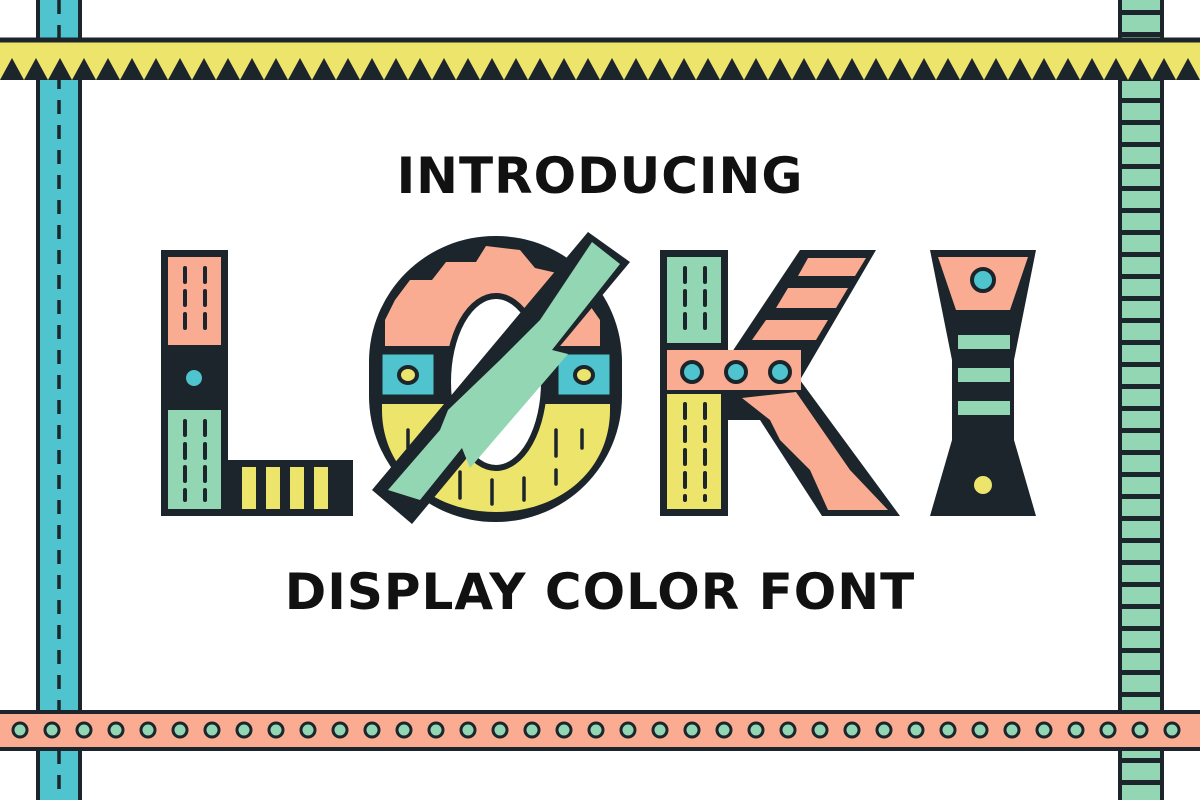 The width and height of the screenshot is (1200, 800). I want to click on top-zigzag-band, so click(600, 58).